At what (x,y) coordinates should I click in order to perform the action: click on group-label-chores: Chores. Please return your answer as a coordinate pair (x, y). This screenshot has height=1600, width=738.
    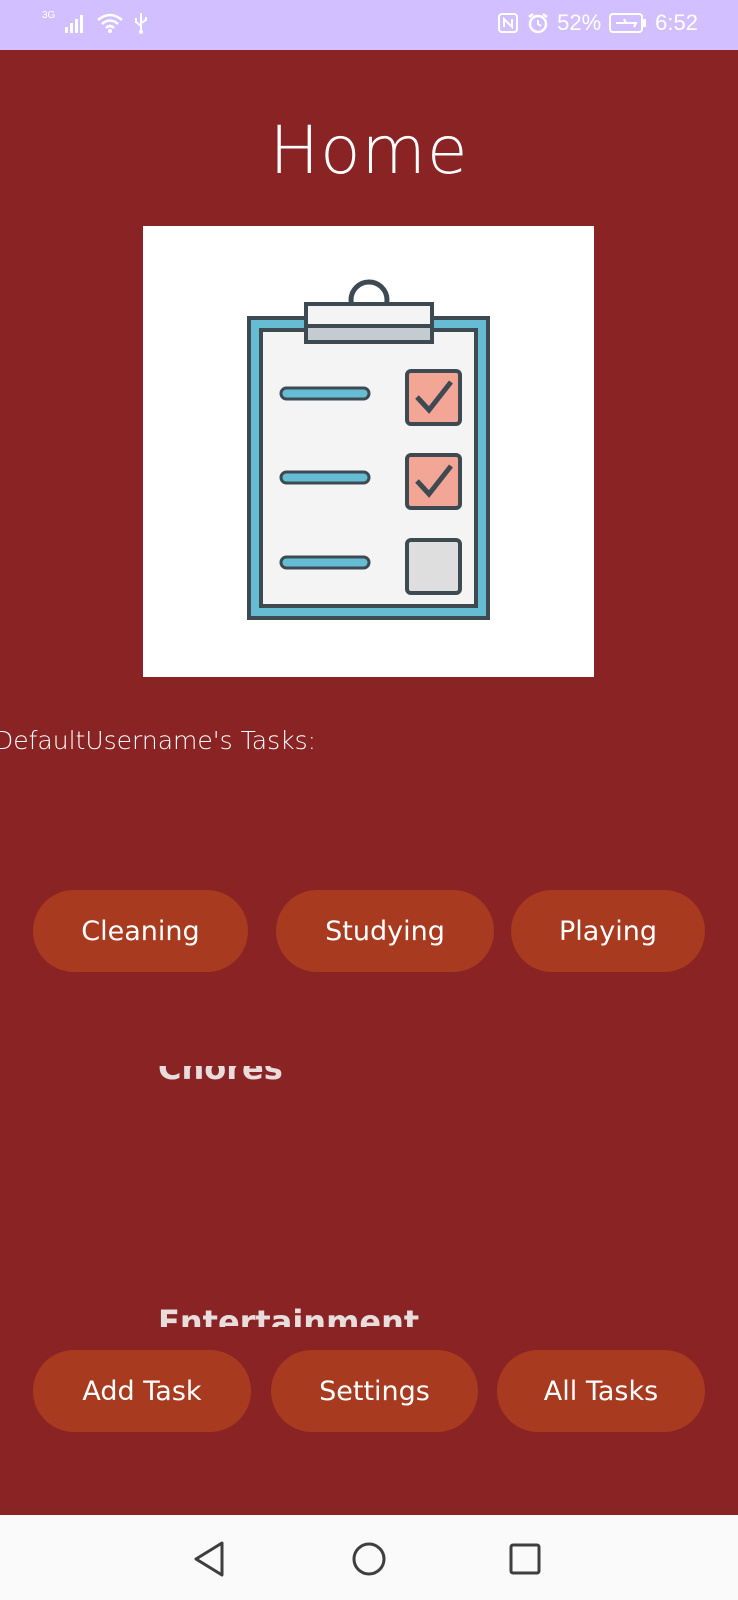
    Looking at the image, I should click on (220, 1084).